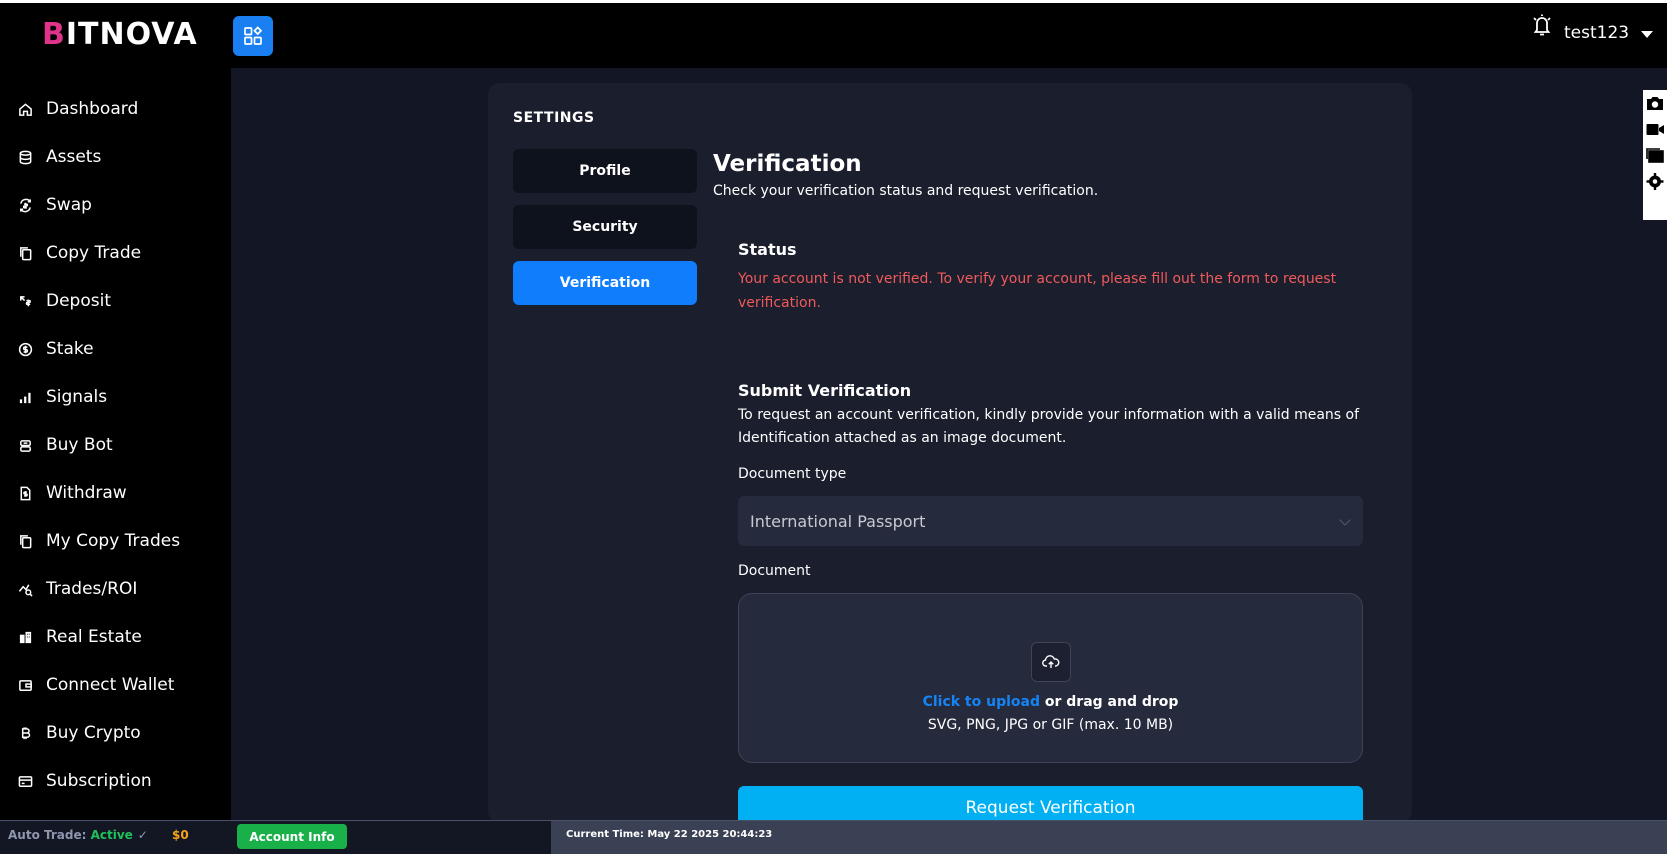 This screenshot has height=859, width=1672. What do you see at coordinates (25, 157) in the screenshot?
I see `database-icon` at bounding box center [25, 157].